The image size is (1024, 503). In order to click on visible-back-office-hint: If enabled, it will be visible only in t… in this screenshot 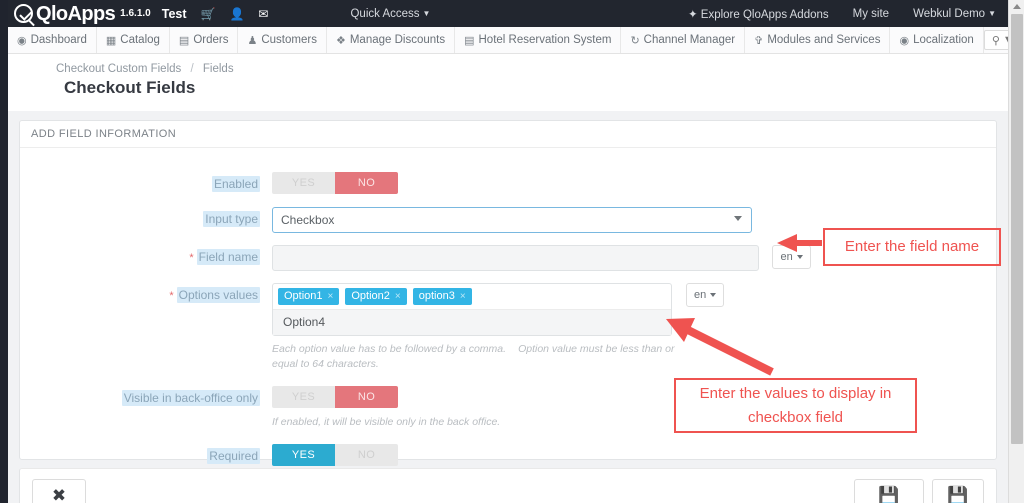, I will do `click(386, 422)`.